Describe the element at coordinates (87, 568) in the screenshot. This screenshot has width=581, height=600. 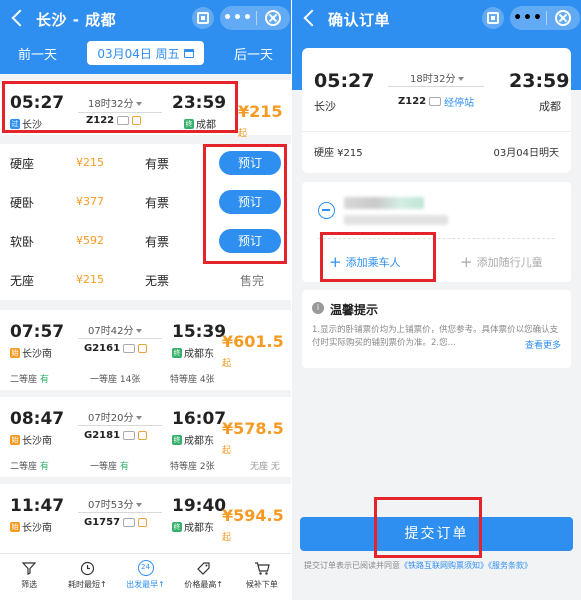
I see `clock-icon` at that location.